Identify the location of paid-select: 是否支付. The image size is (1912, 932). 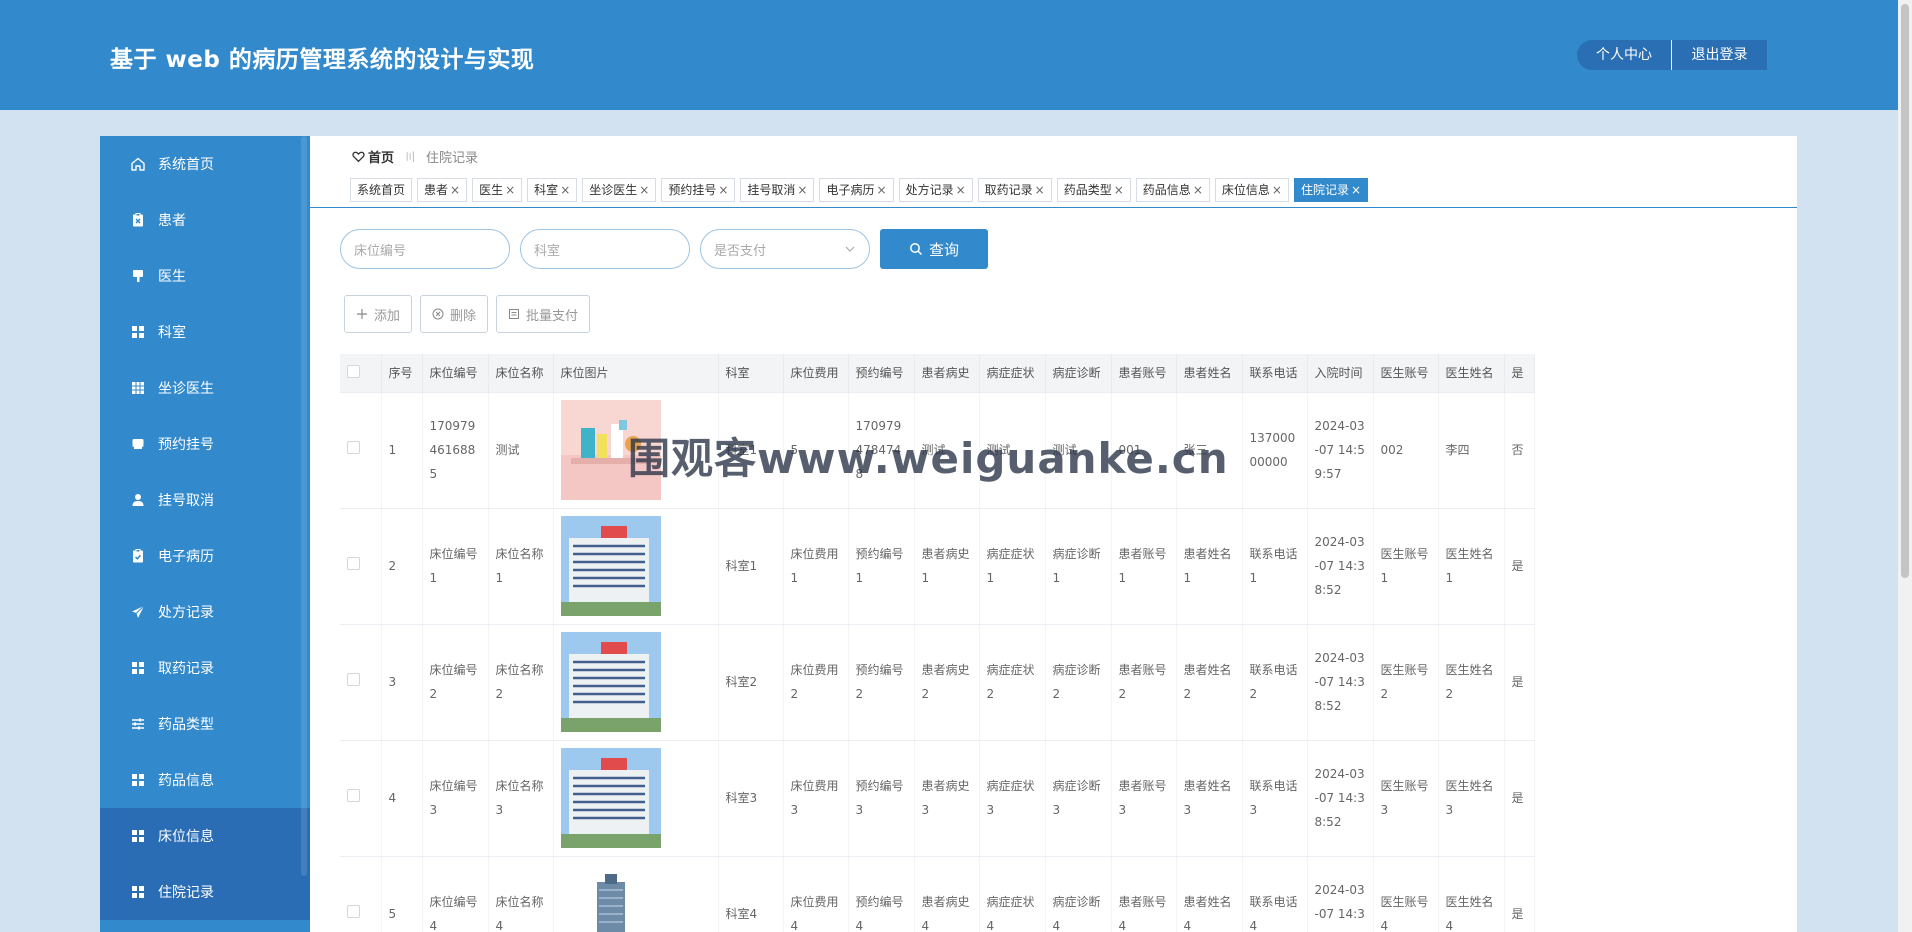
(785, 249).